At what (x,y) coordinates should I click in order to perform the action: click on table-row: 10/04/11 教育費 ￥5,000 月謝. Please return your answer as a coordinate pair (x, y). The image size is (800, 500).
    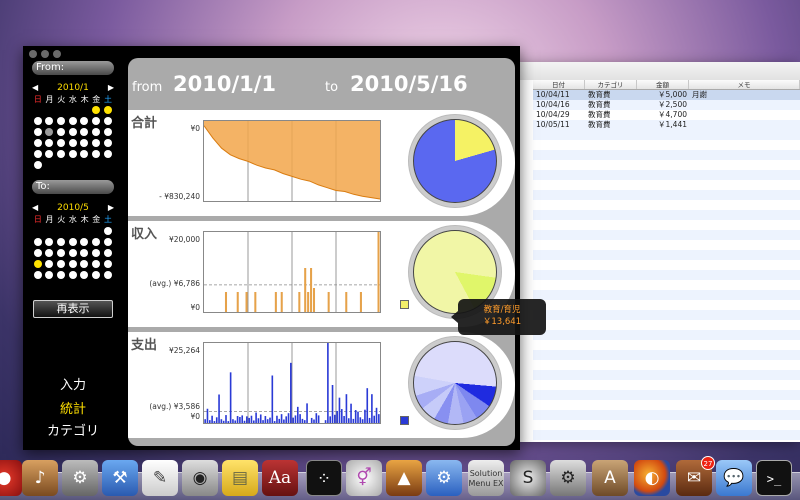
    Looking at the image, I should click on (666, 95).